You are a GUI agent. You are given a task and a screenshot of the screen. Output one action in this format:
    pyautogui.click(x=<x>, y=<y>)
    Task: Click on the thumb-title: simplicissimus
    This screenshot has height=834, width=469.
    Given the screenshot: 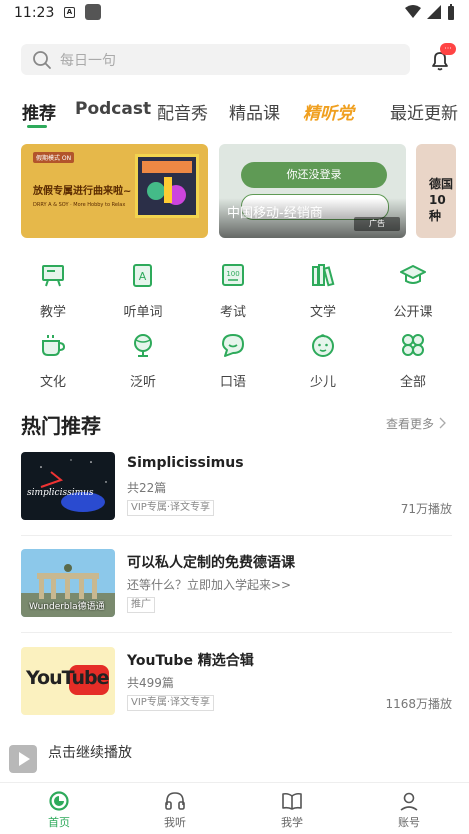 What is the action you would take?
    pyautogui.click(x=60, y=493)
    